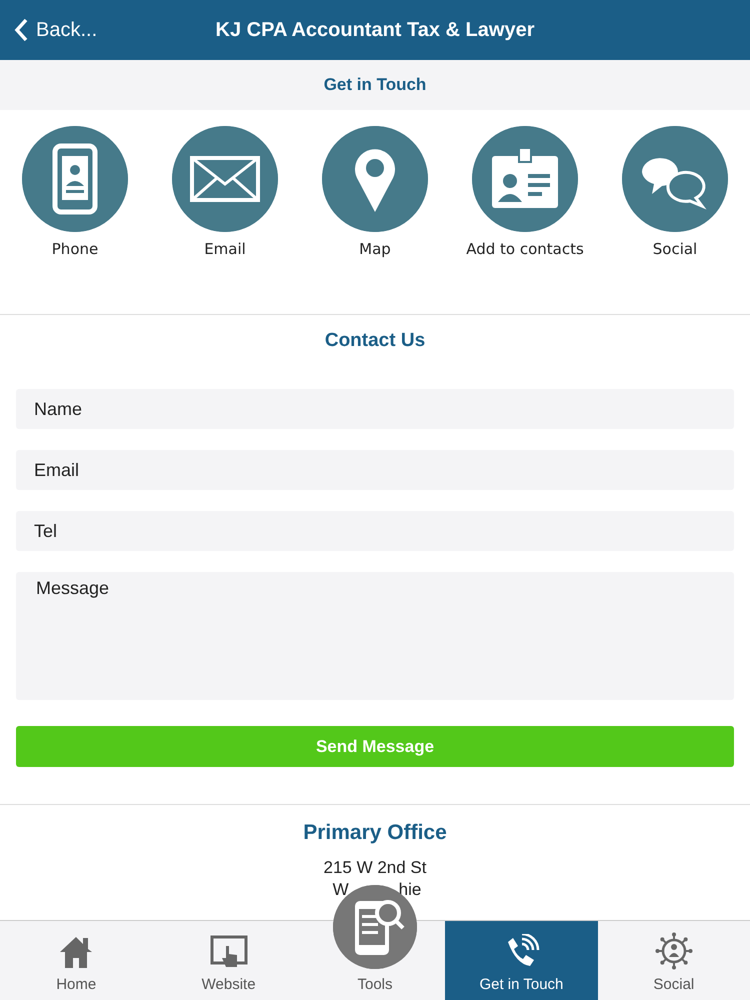 The image size is (750, 1000). Describe the element at coordinates (76, 952) in the screenshot. I see `home-icon` at that location.